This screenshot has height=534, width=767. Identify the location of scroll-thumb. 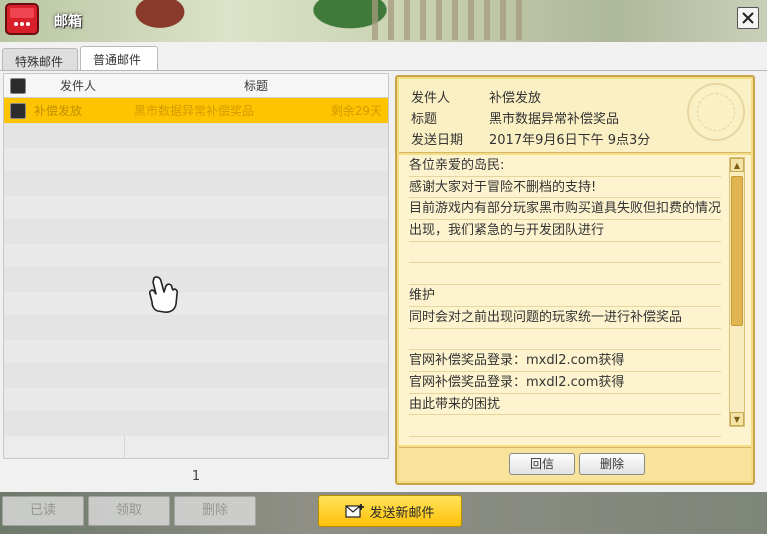
(737, 251).